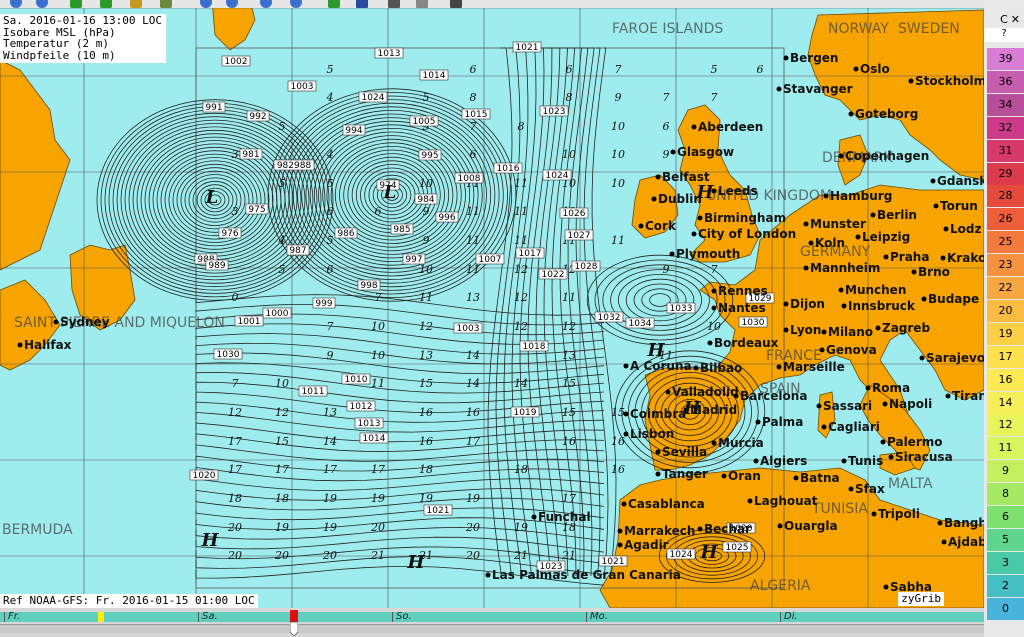  Describe the element at coordinates (256, 210) in the screenshot. I see `isobar-value: 975` at that location.